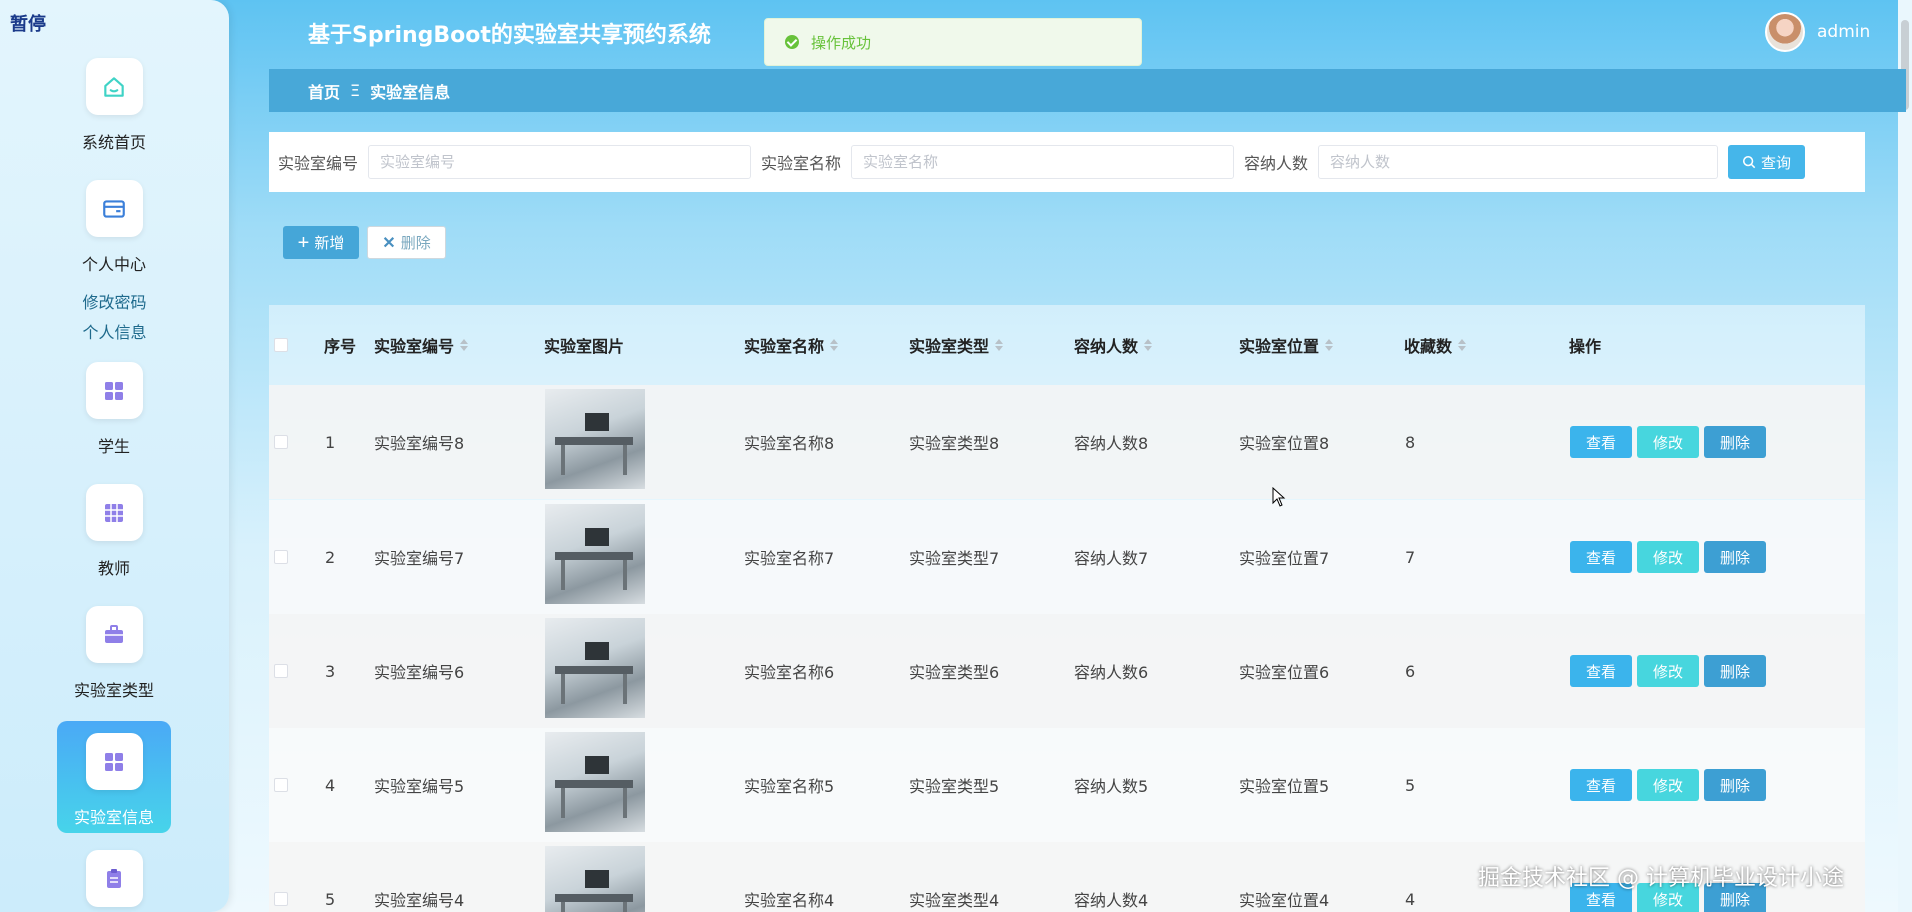  I want to click on col-image: 实验室图片, so click(584, 346).